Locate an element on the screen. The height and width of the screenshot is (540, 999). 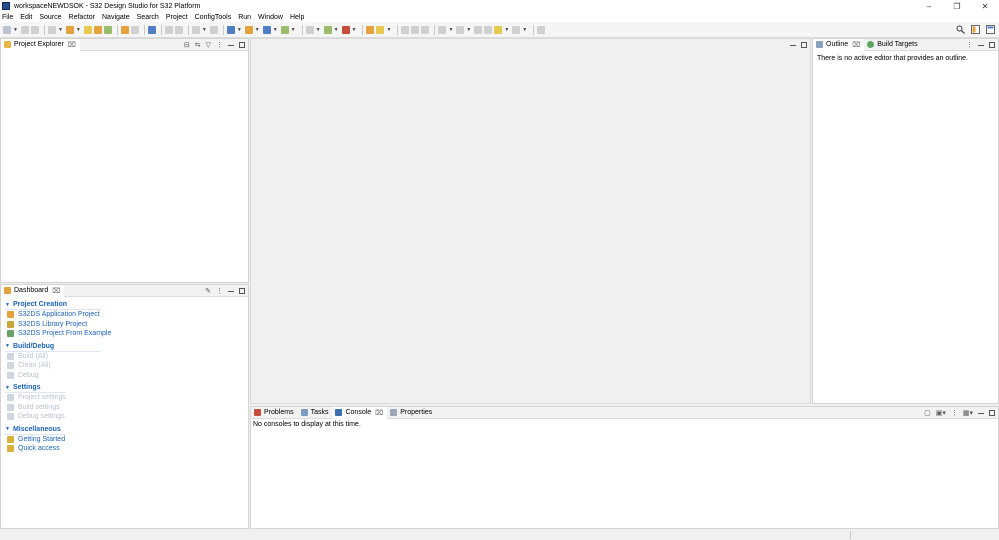
search-icon is located at coordinates (960, 29).